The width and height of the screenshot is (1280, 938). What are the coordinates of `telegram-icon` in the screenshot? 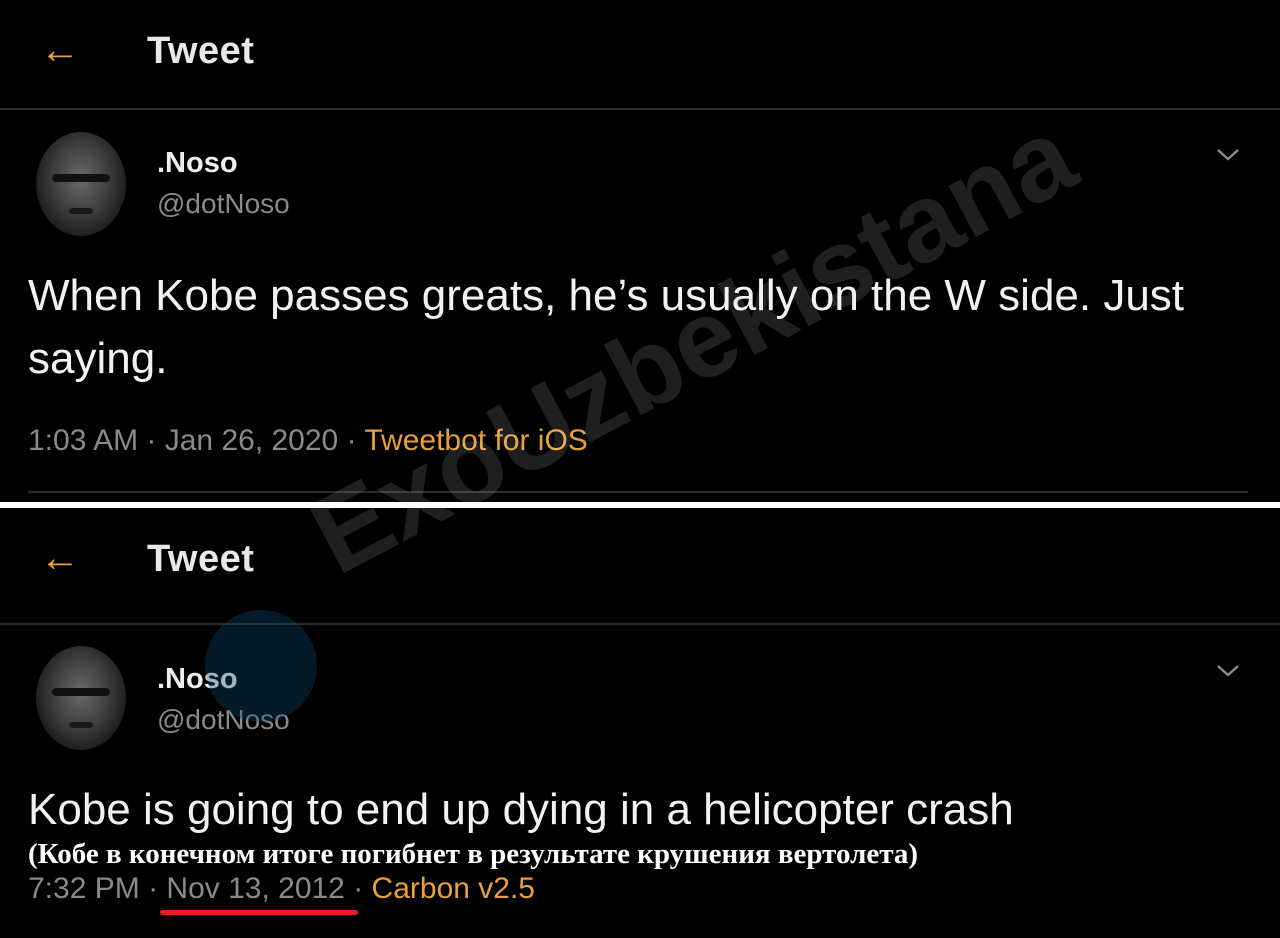 It's located at (261, 666).